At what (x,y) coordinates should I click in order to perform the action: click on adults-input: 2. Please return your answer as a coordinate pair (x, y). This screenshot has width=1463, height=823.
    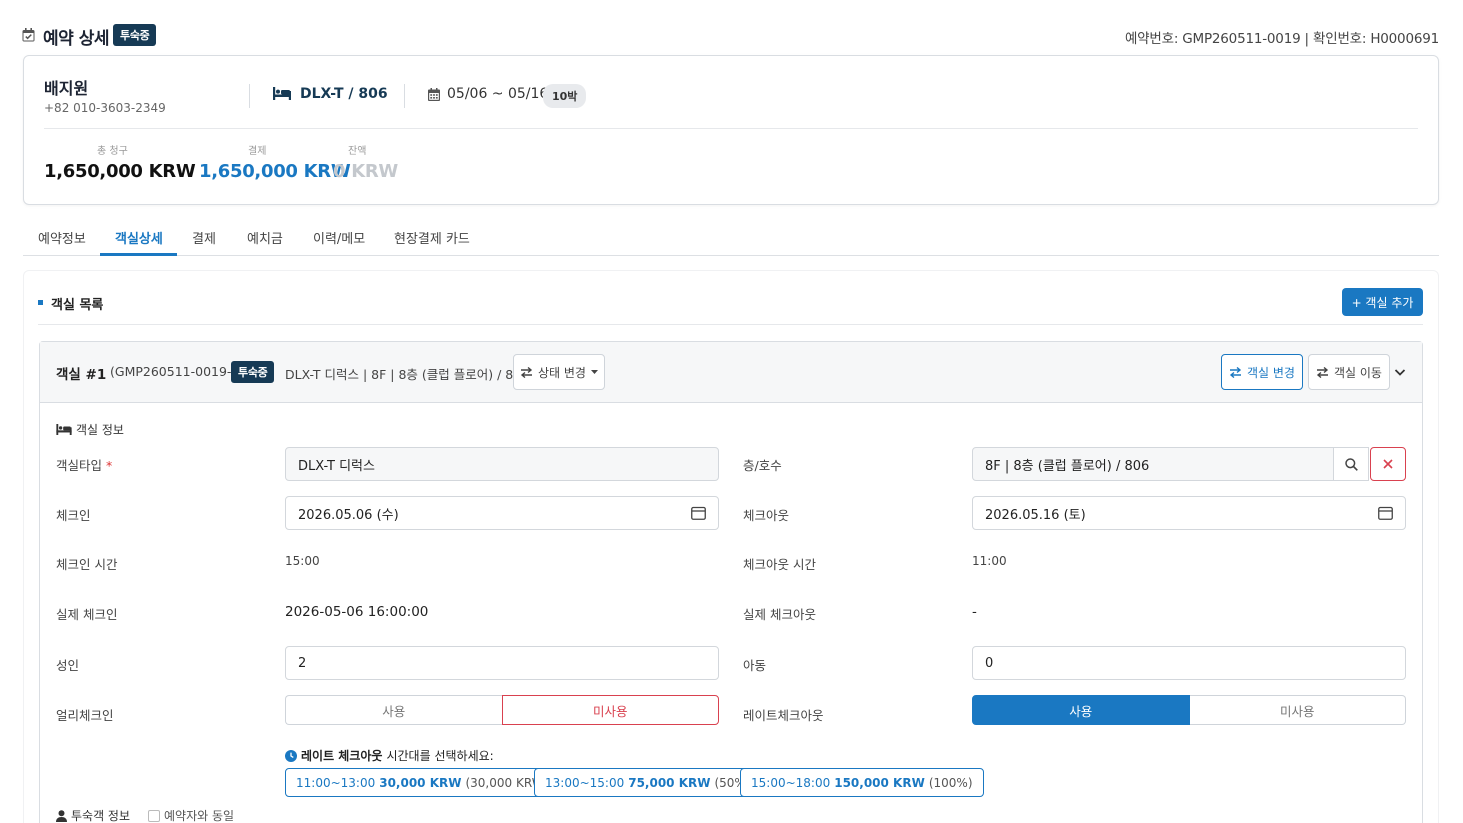
    Looking at the image, I should click on (502, 663).